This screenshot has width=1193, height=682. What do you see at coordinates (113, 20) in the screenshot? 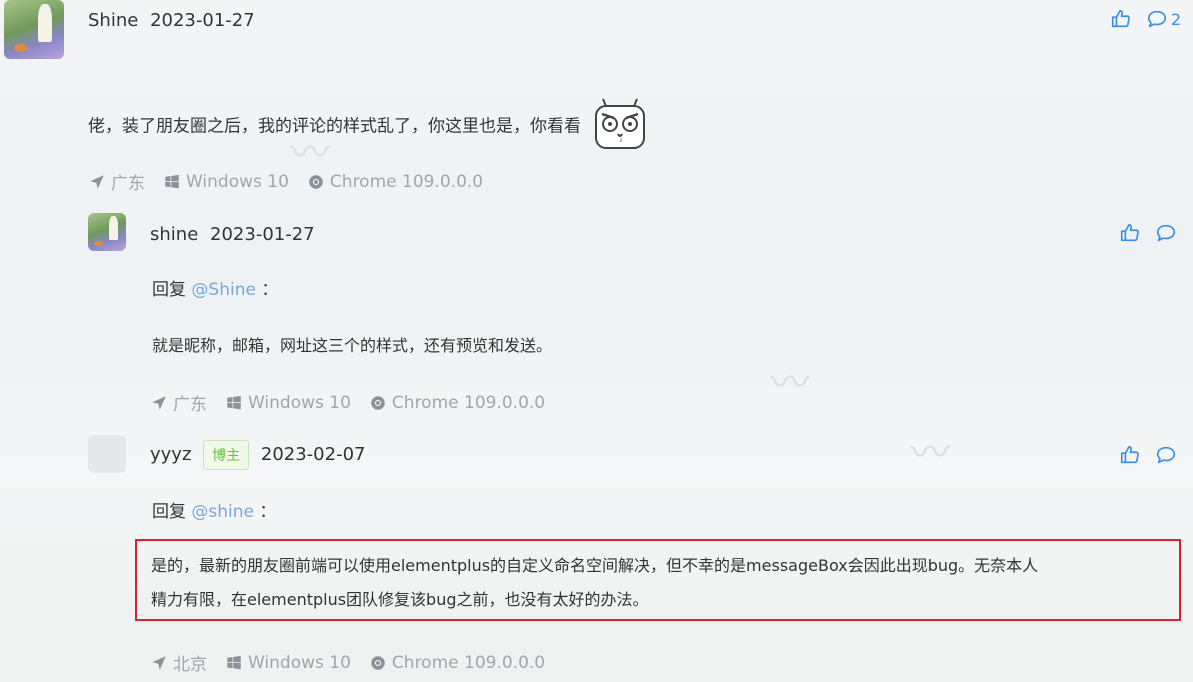
I see `author-name: Shine` at bounding box center [113, 20].